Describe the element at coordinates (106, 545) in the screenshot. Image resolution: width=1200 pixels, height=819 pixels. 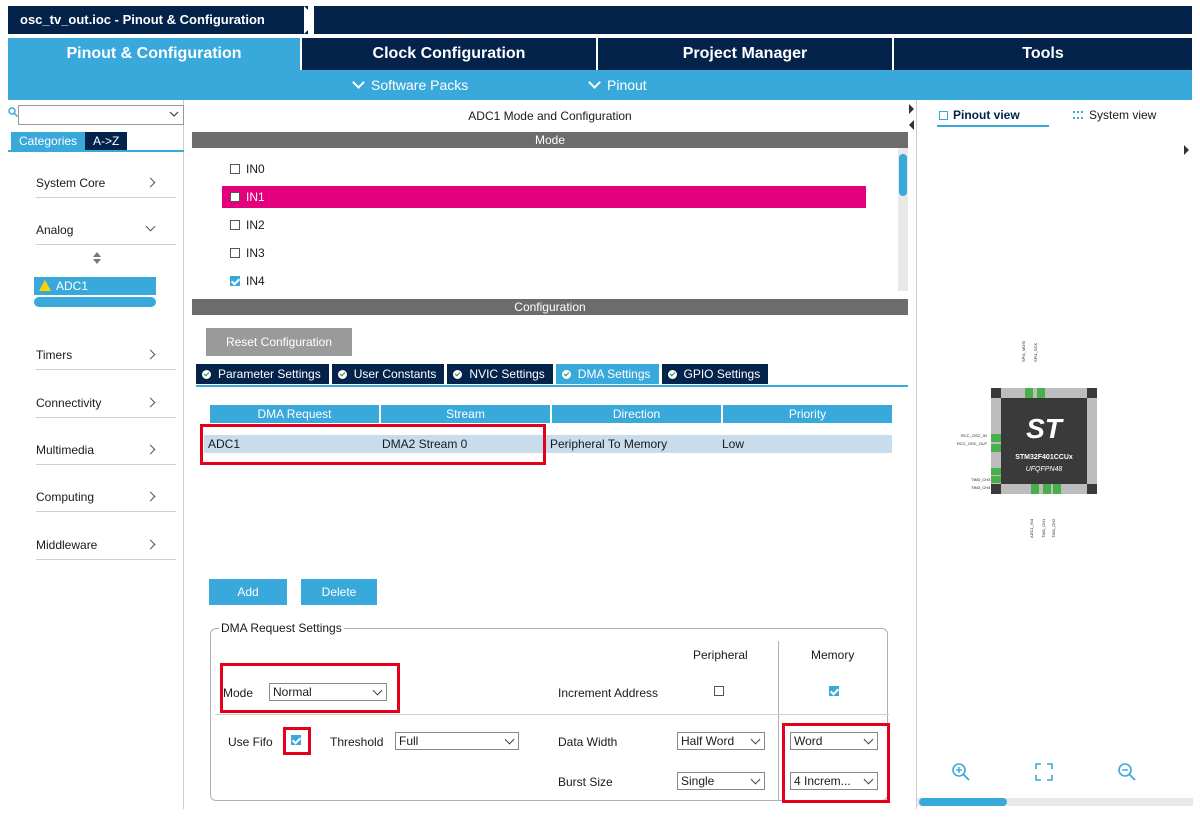
I see `sidebar-item-middleware: Middleware` at that location.